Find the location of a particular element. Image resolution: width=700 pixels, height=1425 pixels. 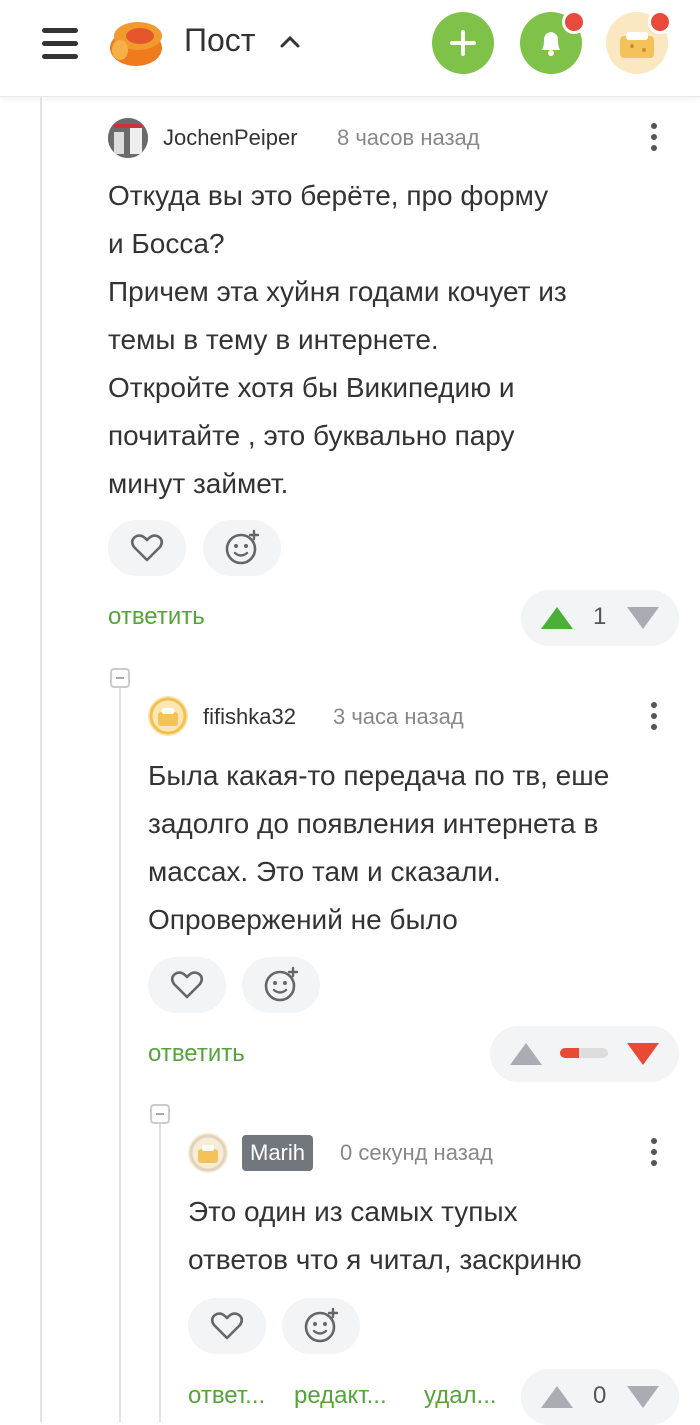

rating-value: 0 is located at coordinates (600, 1395).